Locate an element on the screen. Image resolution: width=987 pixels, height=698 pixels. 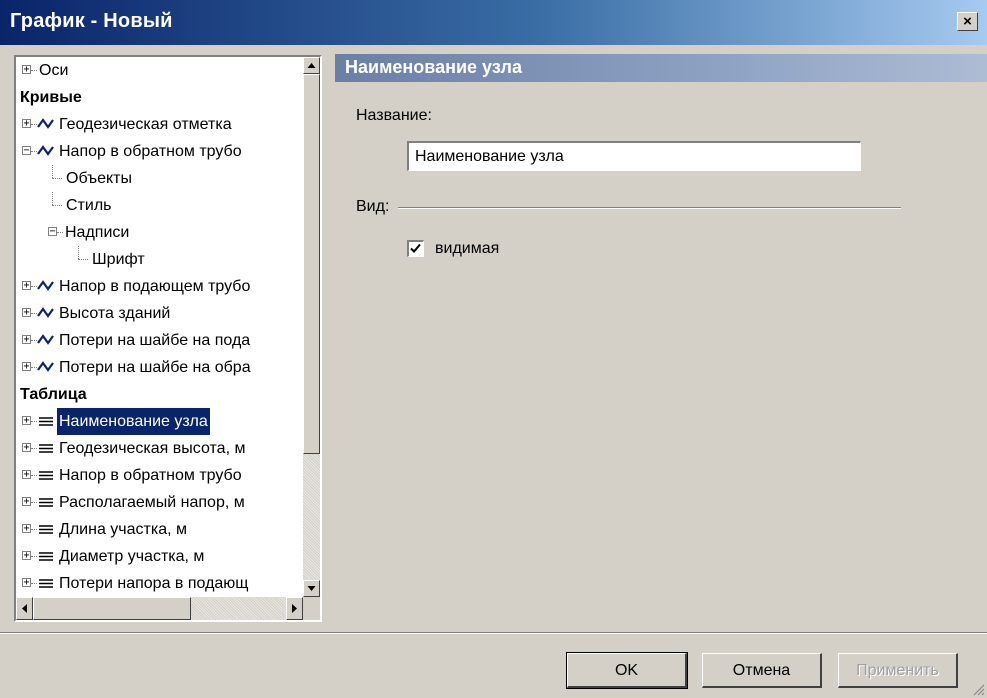
close-button: × is located at coordinates (967, 21).